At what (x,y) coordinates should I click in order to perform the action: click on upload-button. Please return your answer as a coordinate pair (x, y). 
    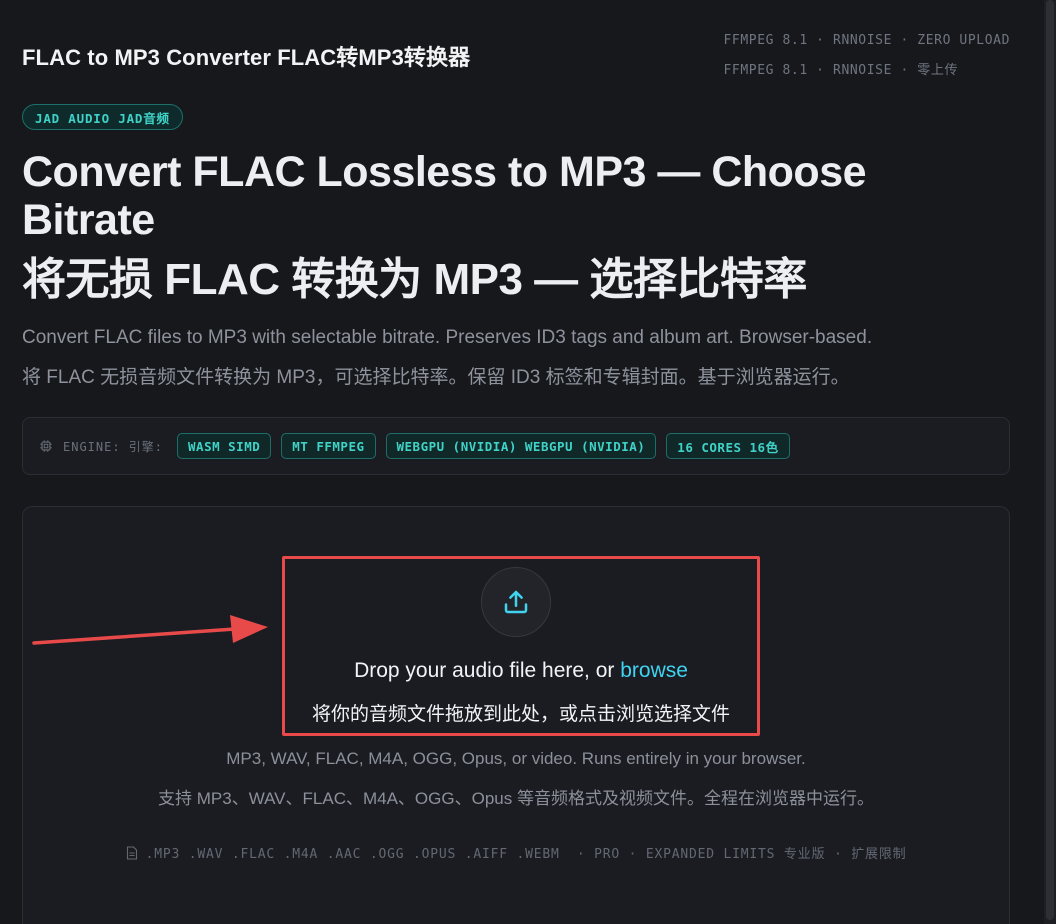
    Looking at the image, I should click on (516, 602).